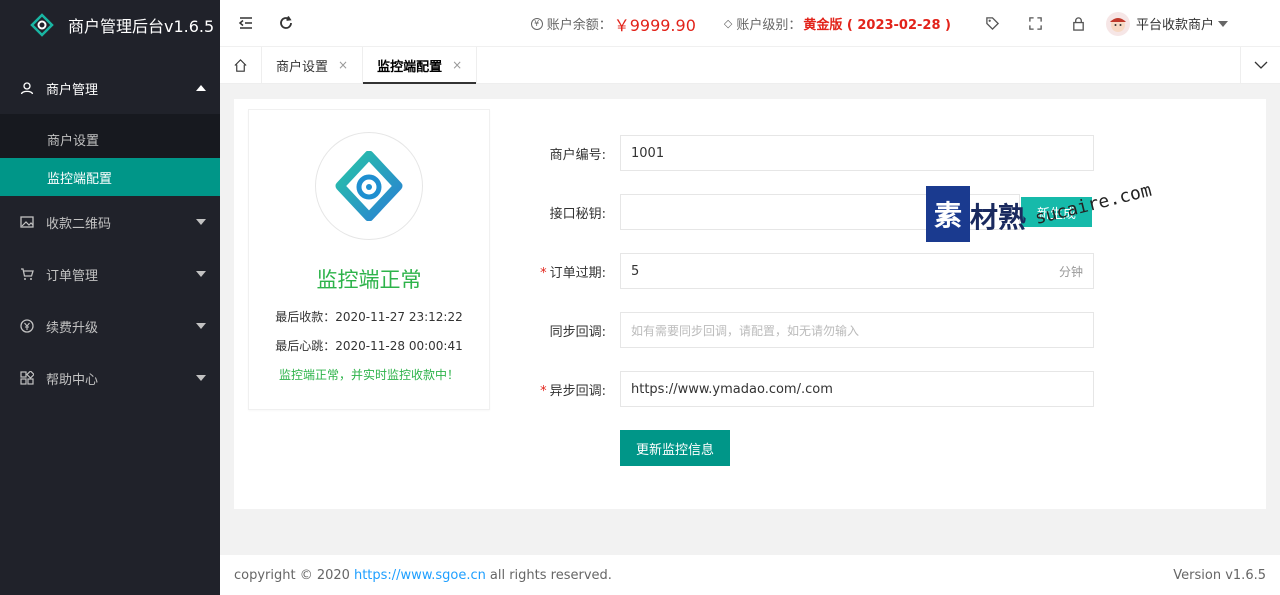 The image size is (1280, 595). Describe the element at coordinates (769, 25) in the screenshot. I see `level-label: 账户级别：` at that location.